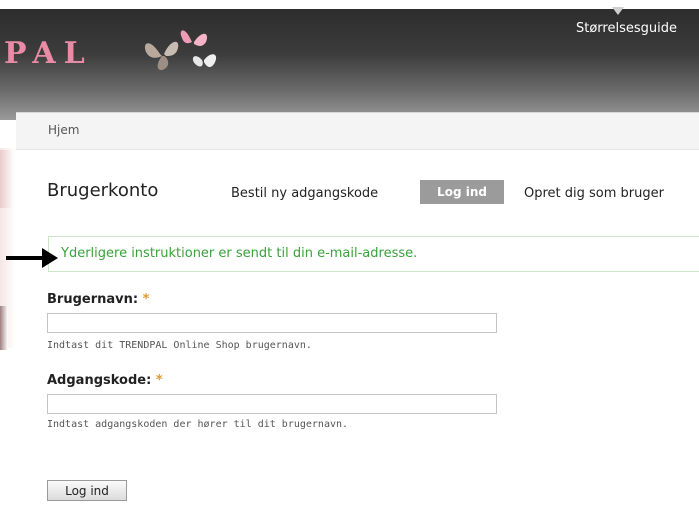 This screenshot has height=512, width=699. I want to click on caret-down-icon, so click(618, 11).